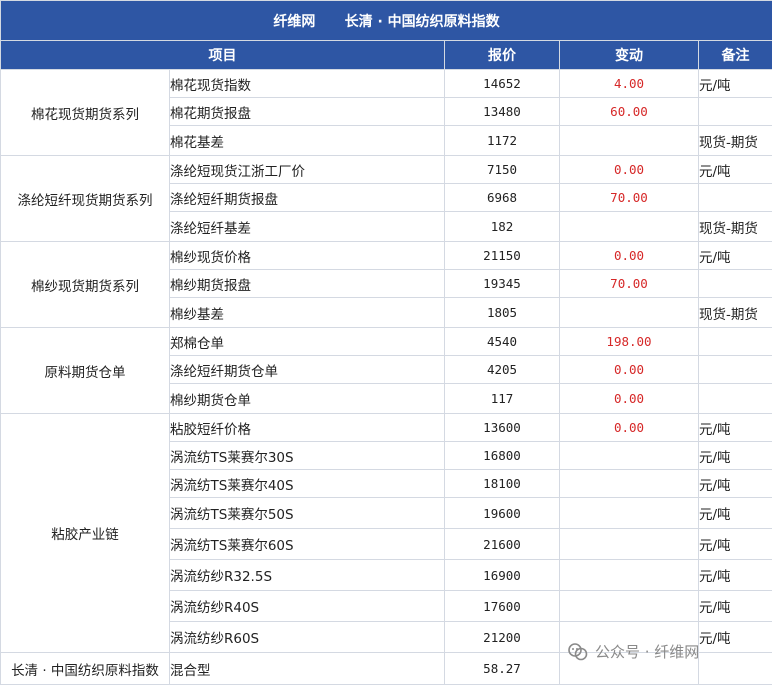 This screenshot has width=772, height=685. Describe the element at coordinates (629, 342) in the screenshot. I see `change-cell: 198.00` at that location.